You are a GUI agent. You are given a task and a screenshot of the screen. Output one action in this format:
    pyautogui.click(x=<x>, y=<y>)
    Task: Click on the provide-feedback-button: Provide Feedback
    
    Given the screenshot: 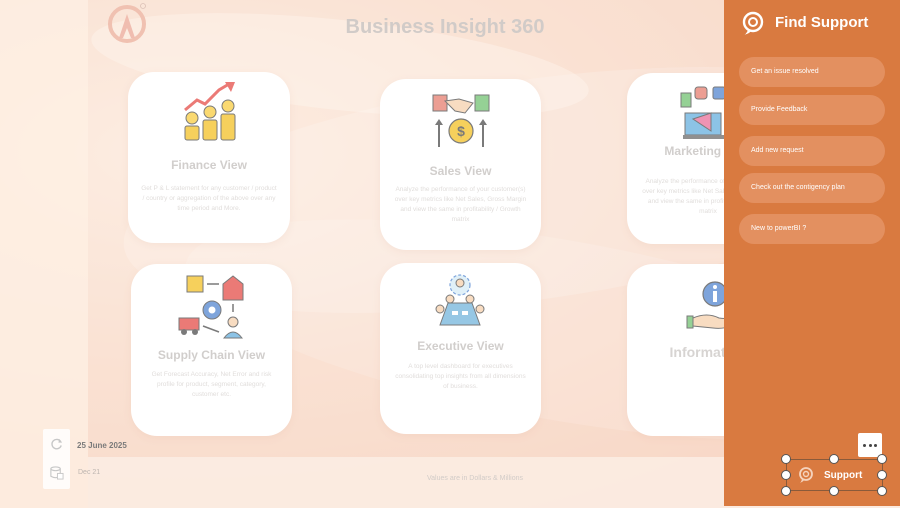 What is the action you would take?
    pyautogui.click(x=812, y=110)
    